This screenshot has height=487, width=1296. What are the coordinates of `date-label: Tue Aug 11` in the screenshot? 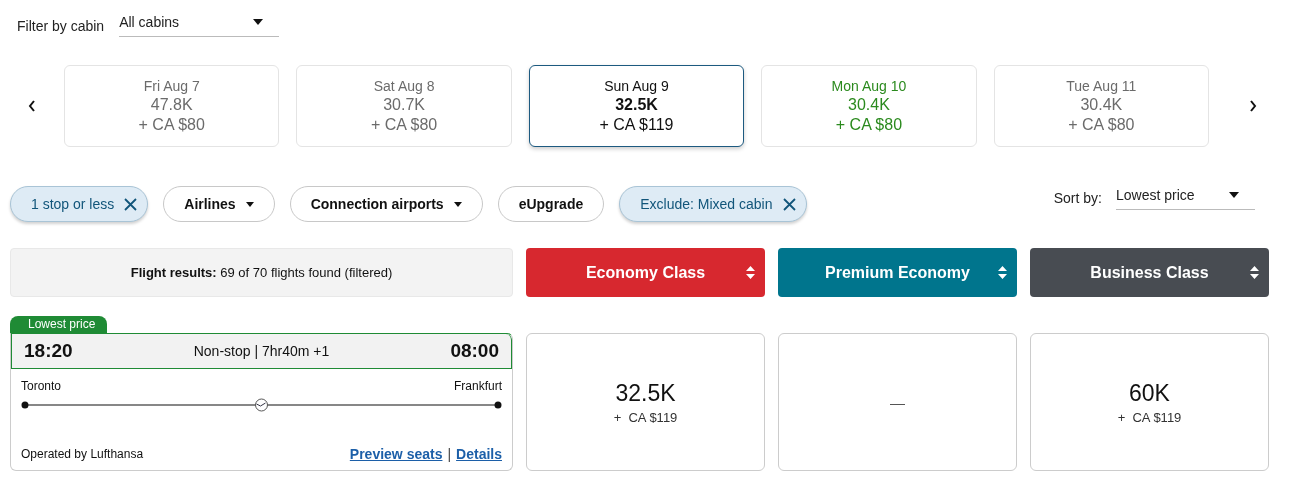 It's located at (1101, 86).